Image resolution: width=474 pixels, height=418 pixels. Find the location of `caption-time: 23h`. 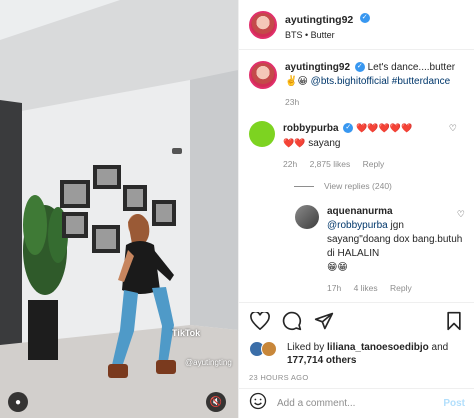

caption-time: 23h is located at coordinates (292, 102).